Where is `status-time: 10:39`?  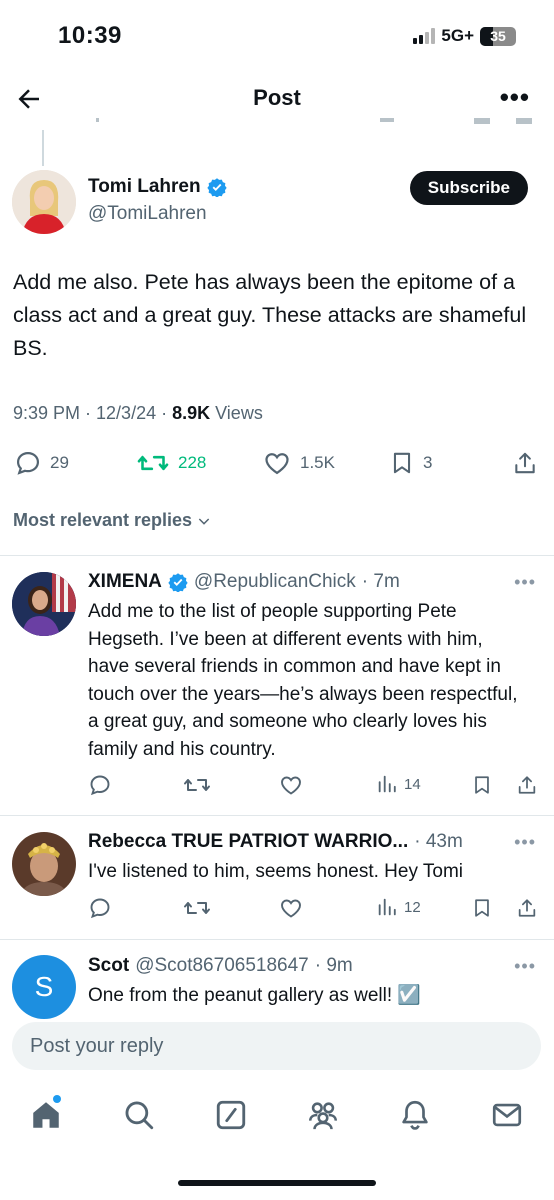
status-time: 10:39 is located at coordinates (90, 35).